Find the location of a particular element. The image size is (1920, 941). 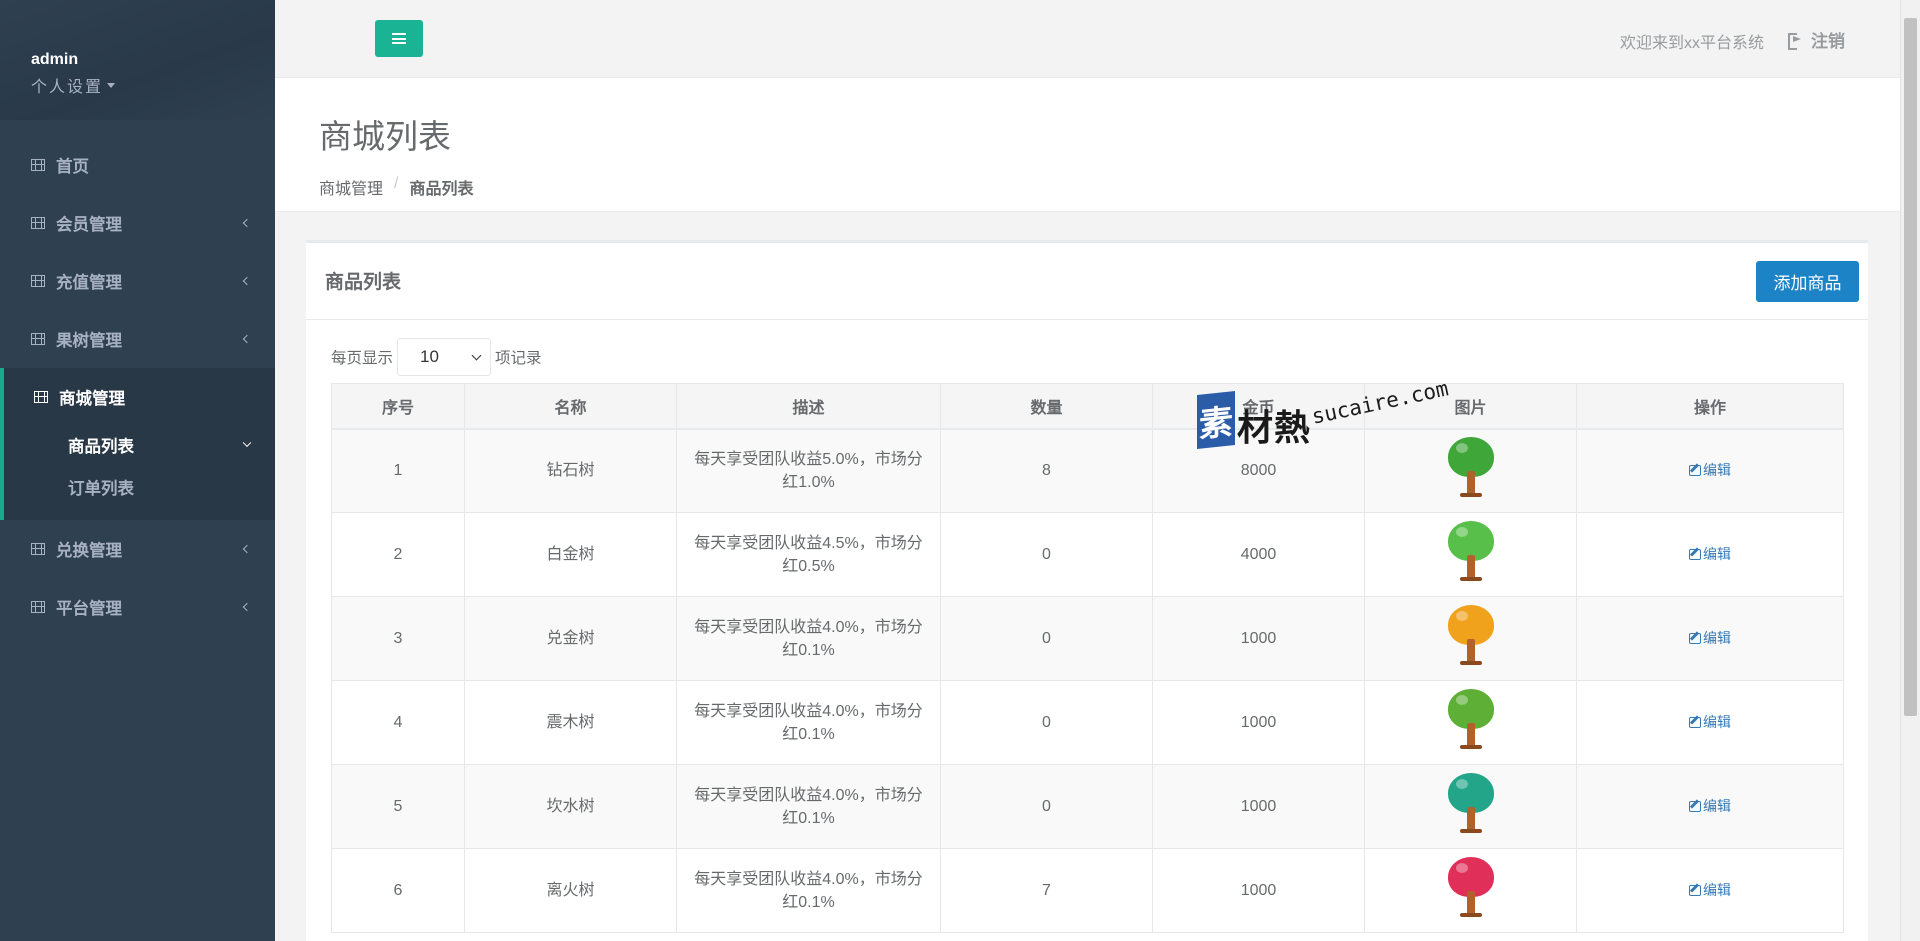

cell-index: 6 is located at coordinates (398, 890).